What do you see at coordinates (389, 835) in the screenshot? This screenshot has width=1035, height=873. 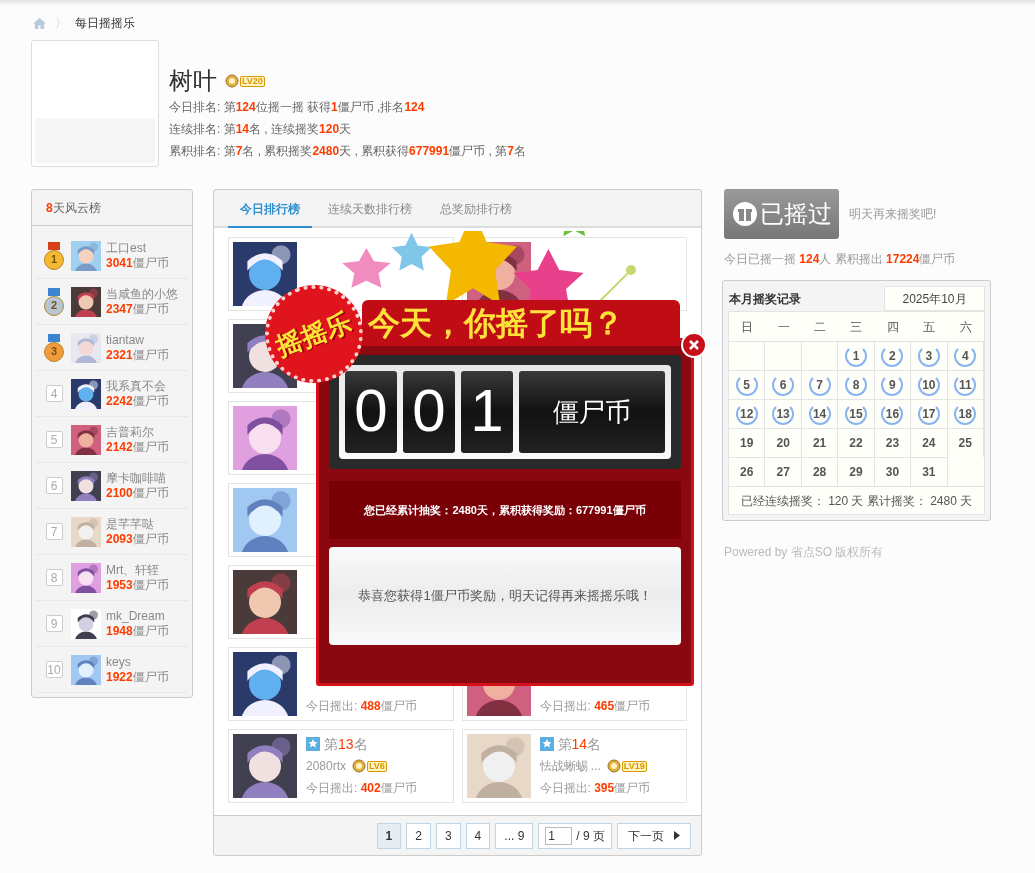 I see `page-button: 1` at bounding box center [389, 835].